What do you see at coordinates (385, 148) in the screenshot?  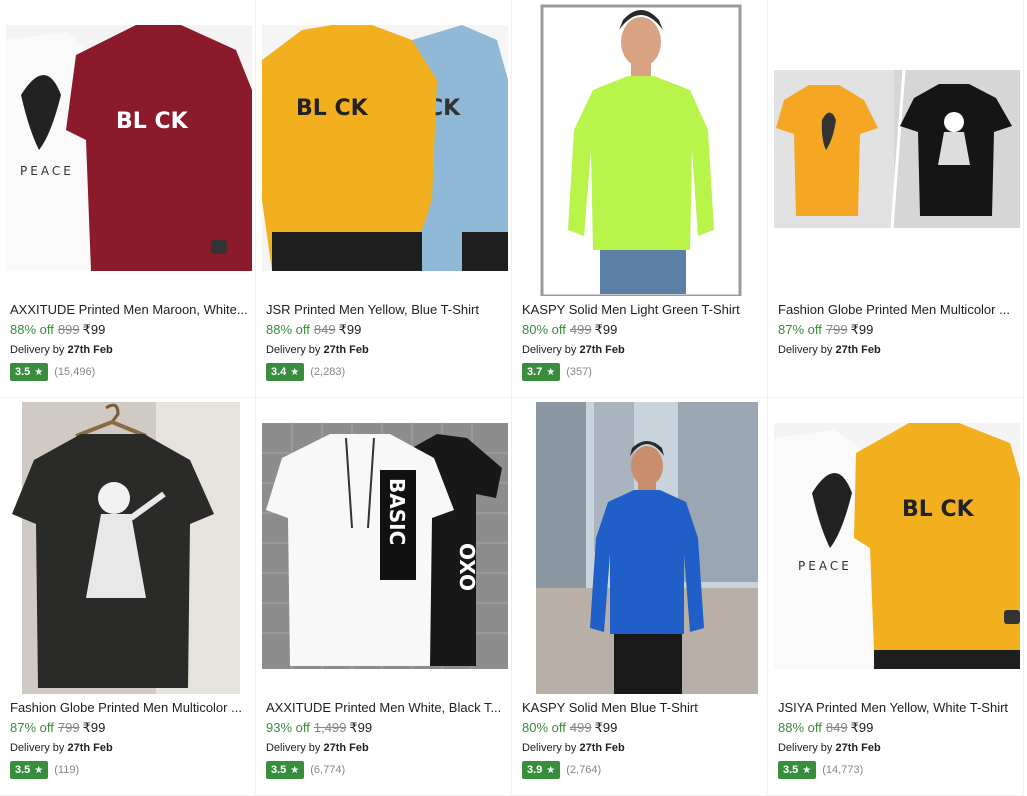 I see `product-image: CK BL CK` at bounding box center [385, 148].